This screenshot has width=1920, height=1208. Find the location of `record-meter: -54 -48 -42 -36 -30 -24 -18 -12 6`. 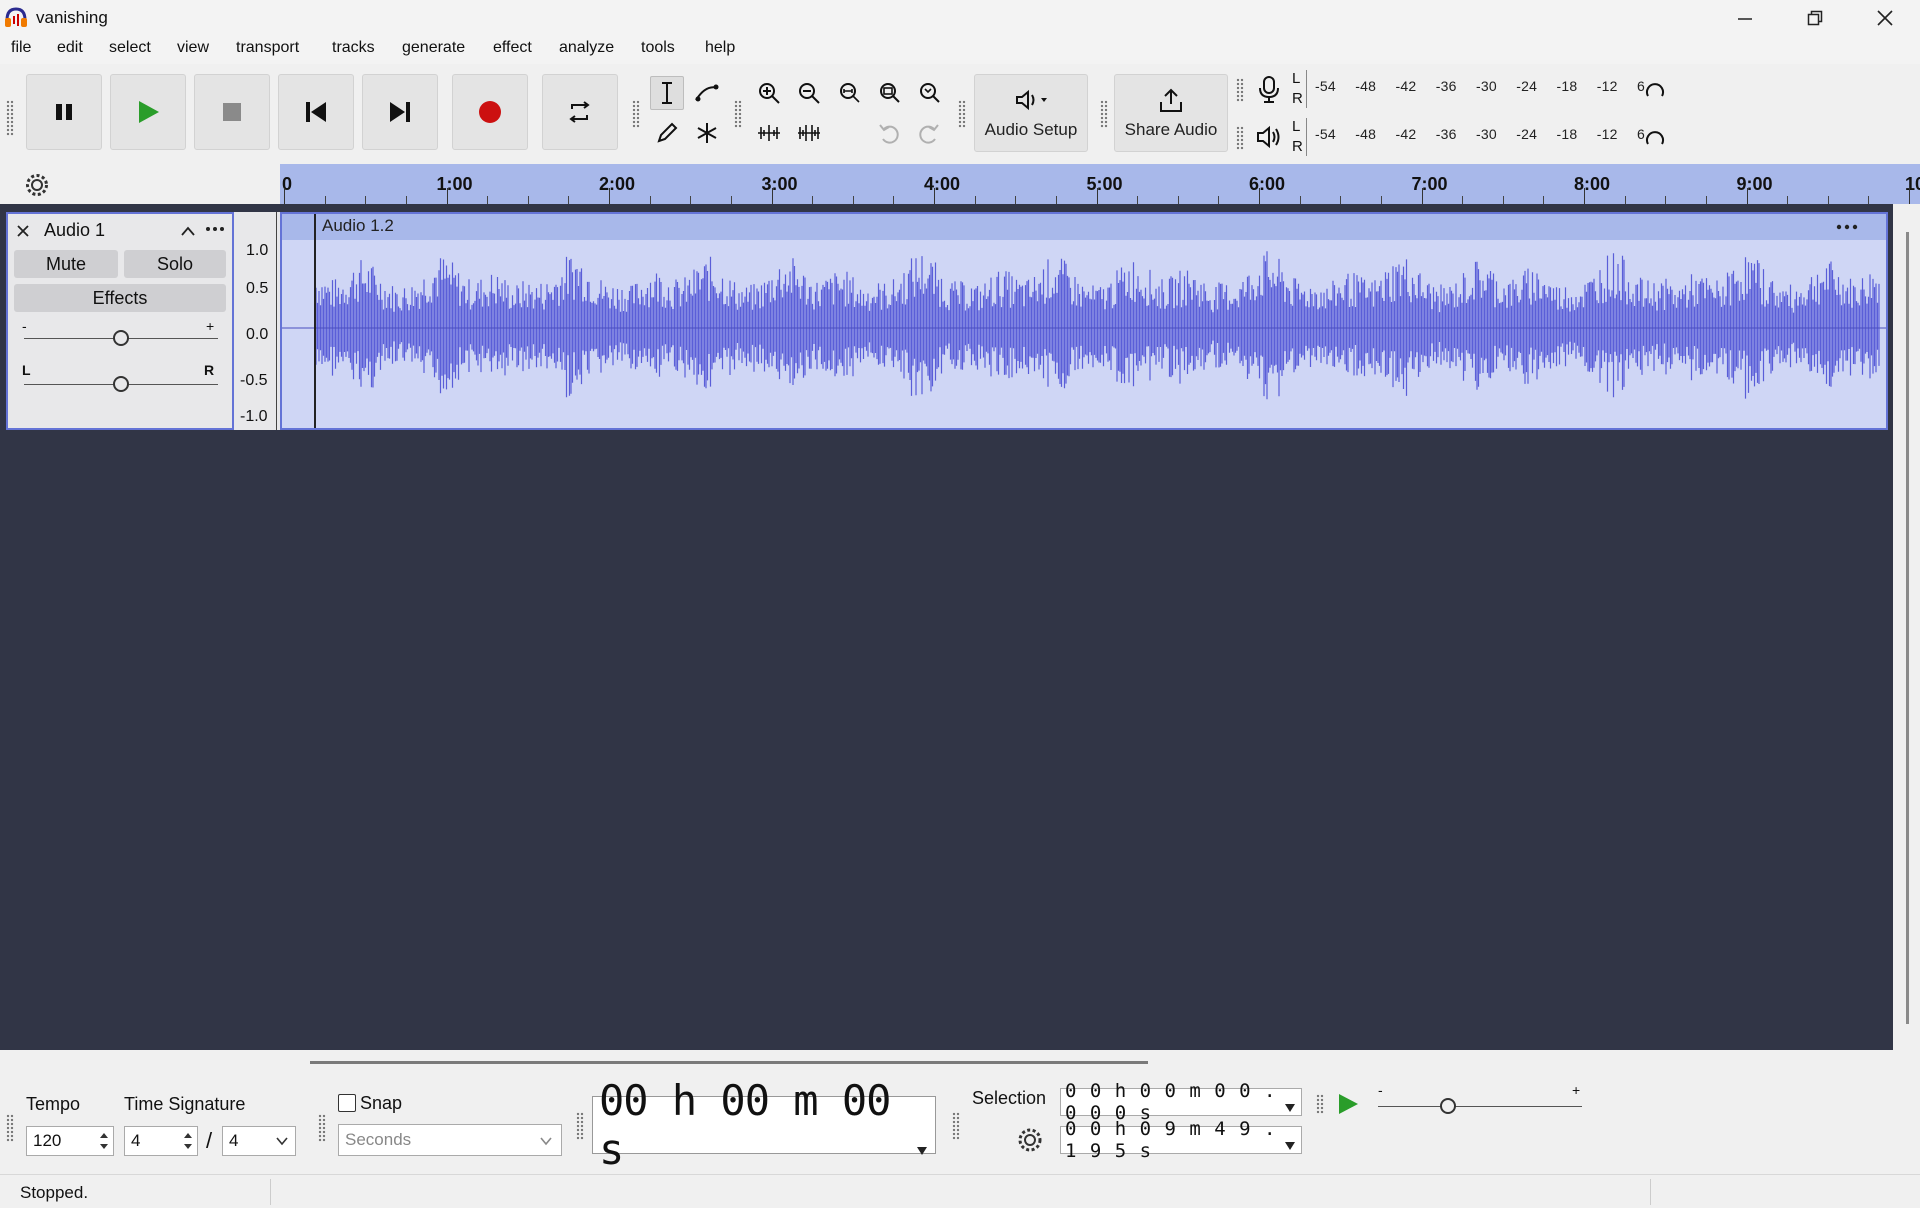

record-meter: -54 -48 -42 -36 -30 -24 -18 -12 6 is located at coordinates (1482, 89).